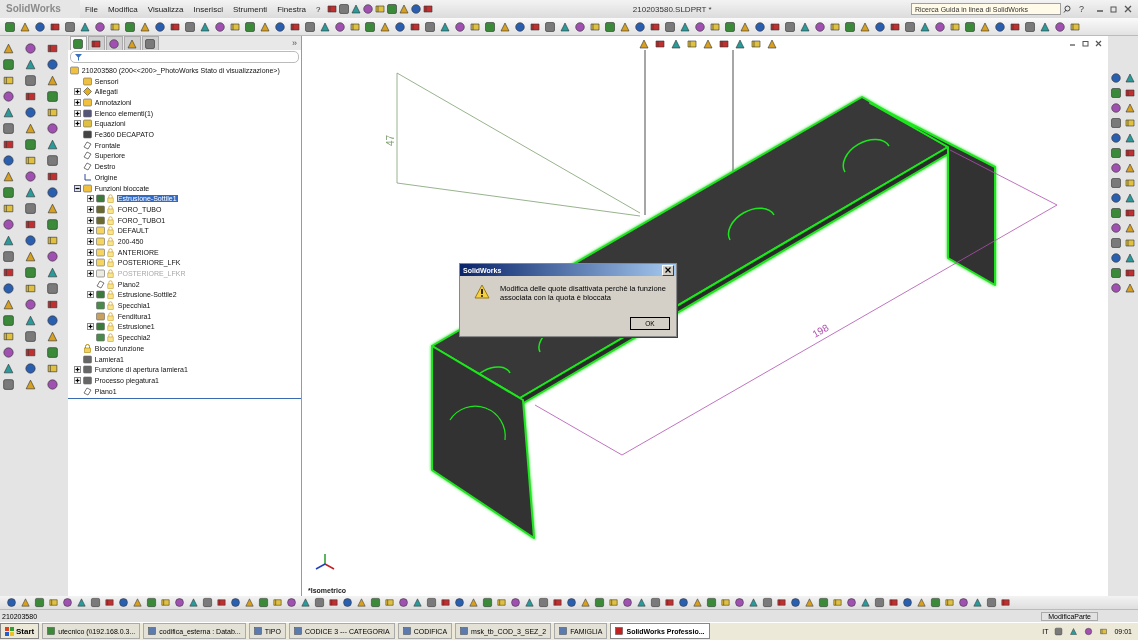 This screenshot has width=1138, height=640. What do you see at coordinates (250, 9) in the screenshot?
I see `menu-item: Strumenti` at bounding box center [250, 9].